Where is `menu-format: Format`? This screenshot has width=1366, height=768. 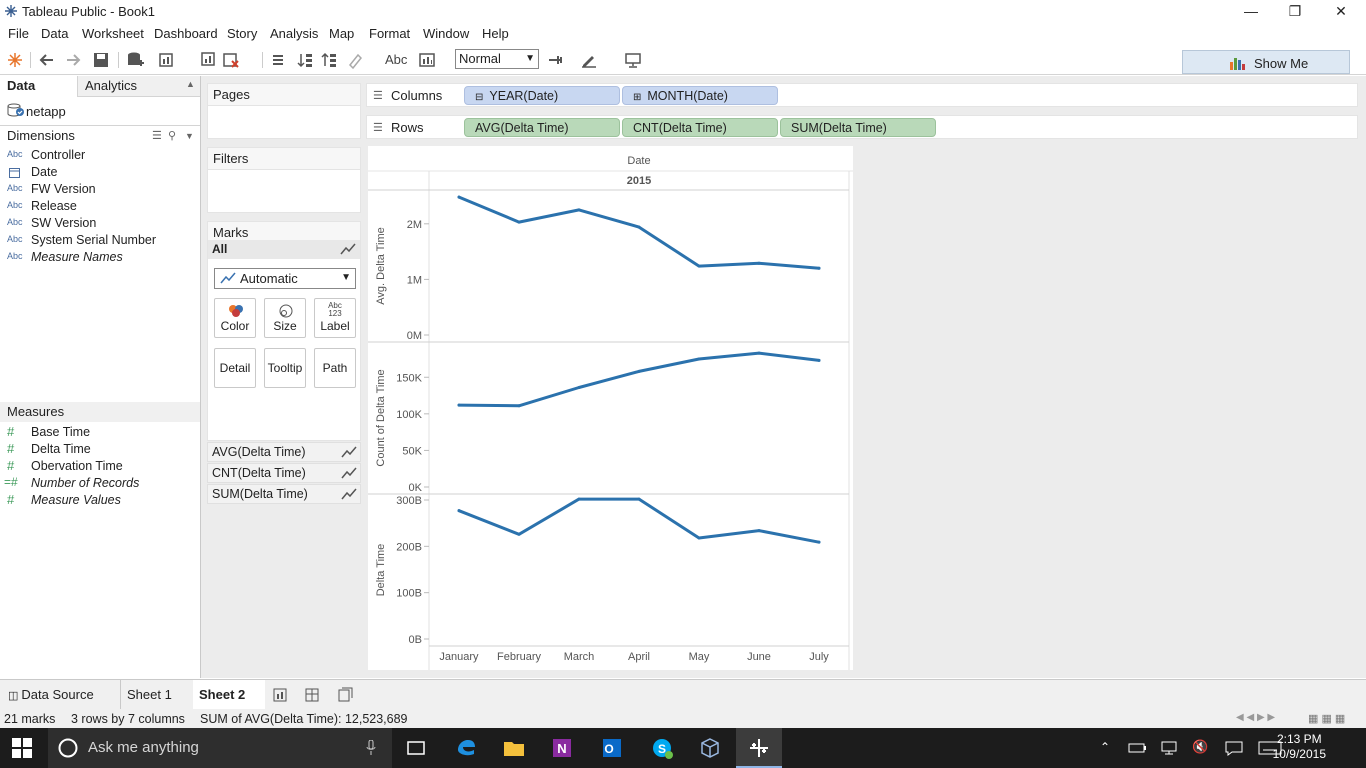 menu-format: Format is located at coordinates (389, 33).